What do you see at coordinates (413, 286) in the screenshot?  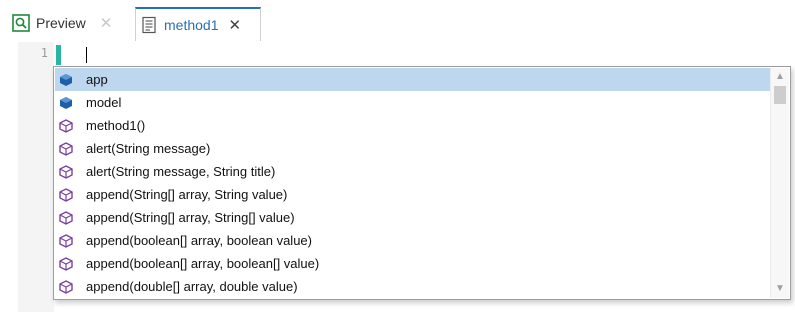 I see `completion-item: append(double[] array, double value)` at bounding box center [413, 286].